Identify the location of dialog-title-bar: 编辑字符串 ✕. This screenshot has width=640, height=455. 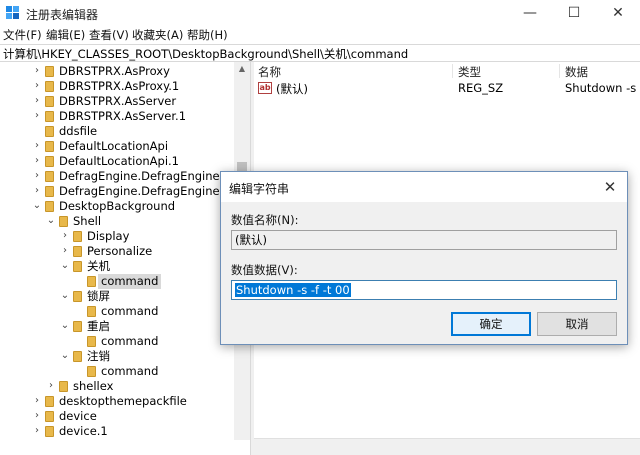
(424, 187).